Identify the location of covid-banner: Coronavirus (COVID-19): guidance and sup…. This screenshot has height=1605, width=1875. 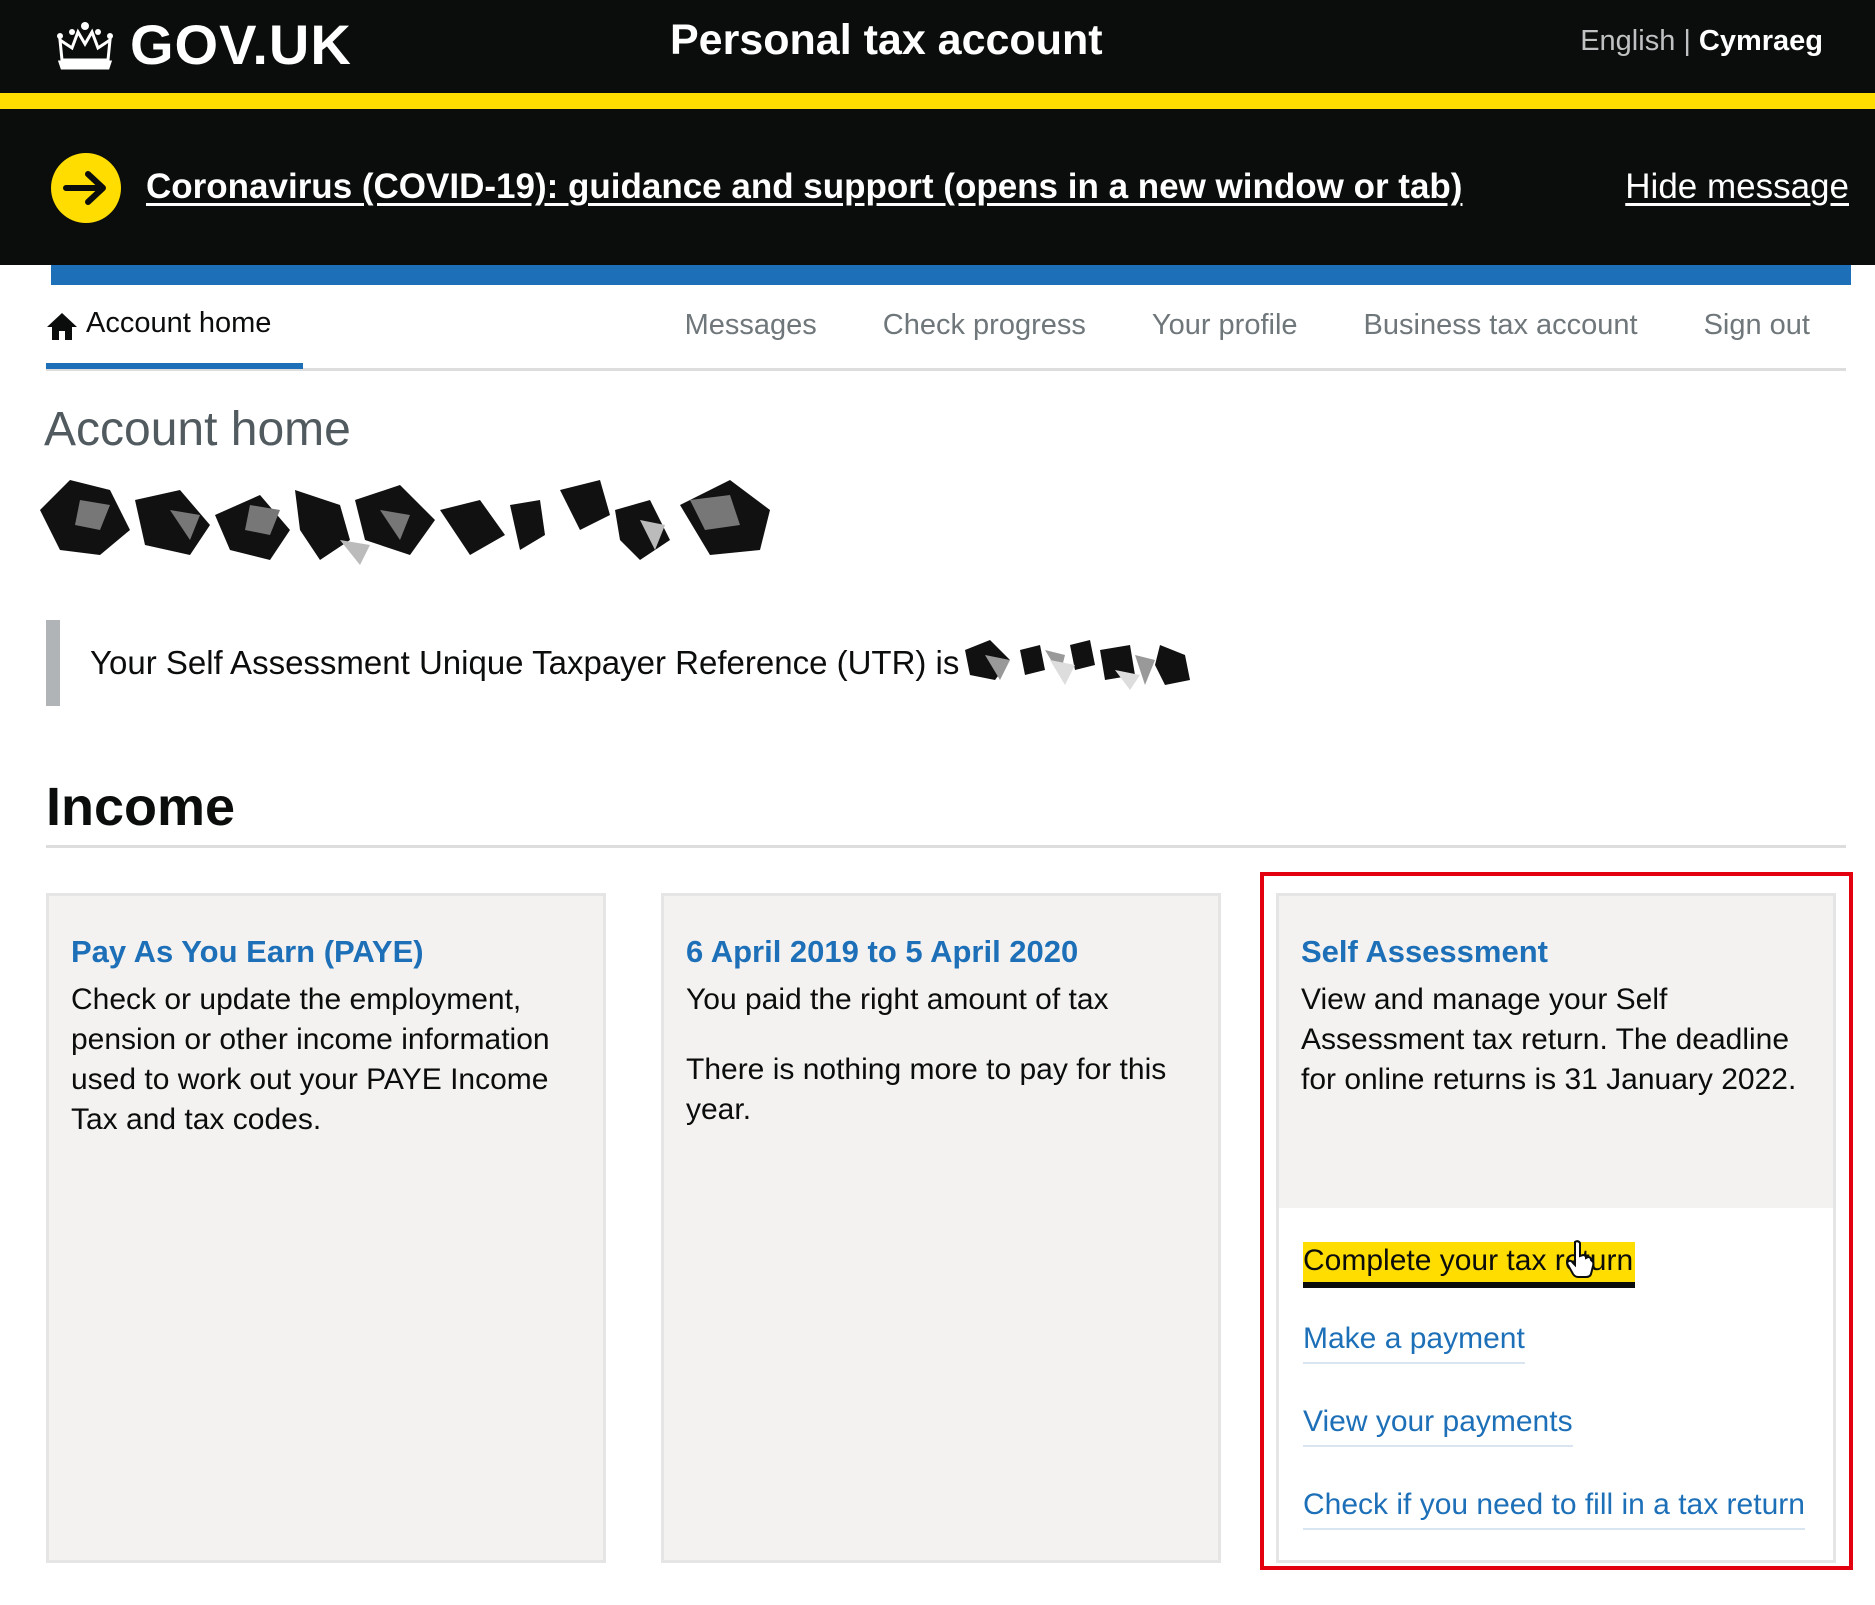
(937, 187).